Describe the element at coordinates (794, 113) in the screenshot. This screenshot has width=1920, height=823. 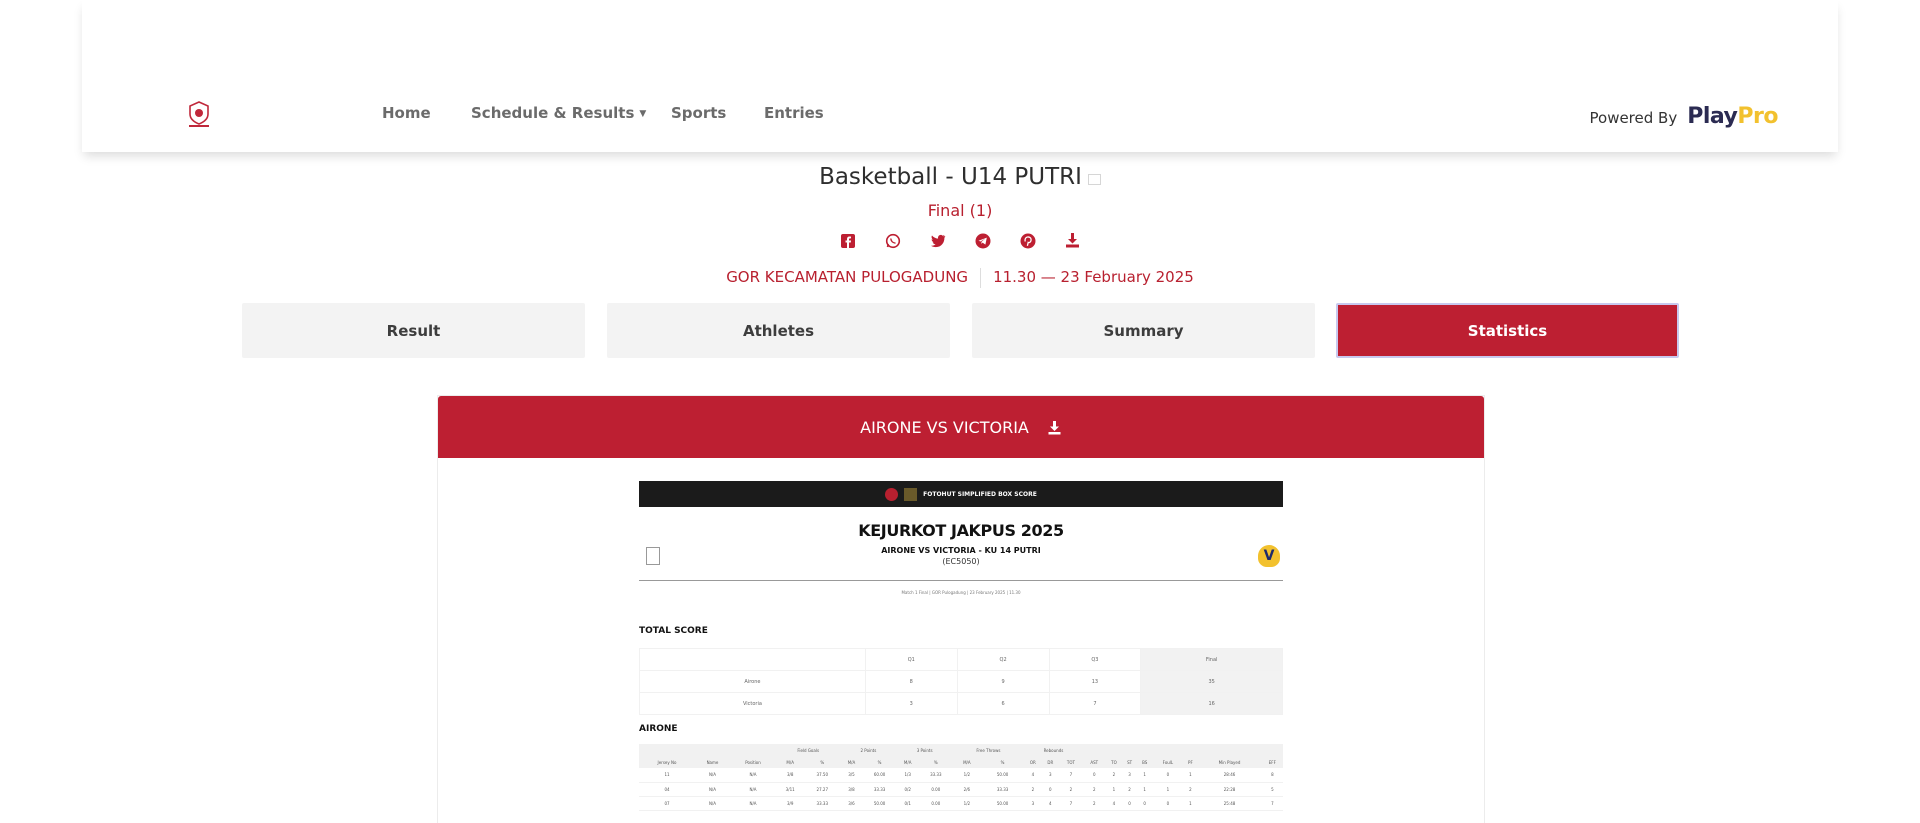
I see `nav-entries: Entries` at that location.